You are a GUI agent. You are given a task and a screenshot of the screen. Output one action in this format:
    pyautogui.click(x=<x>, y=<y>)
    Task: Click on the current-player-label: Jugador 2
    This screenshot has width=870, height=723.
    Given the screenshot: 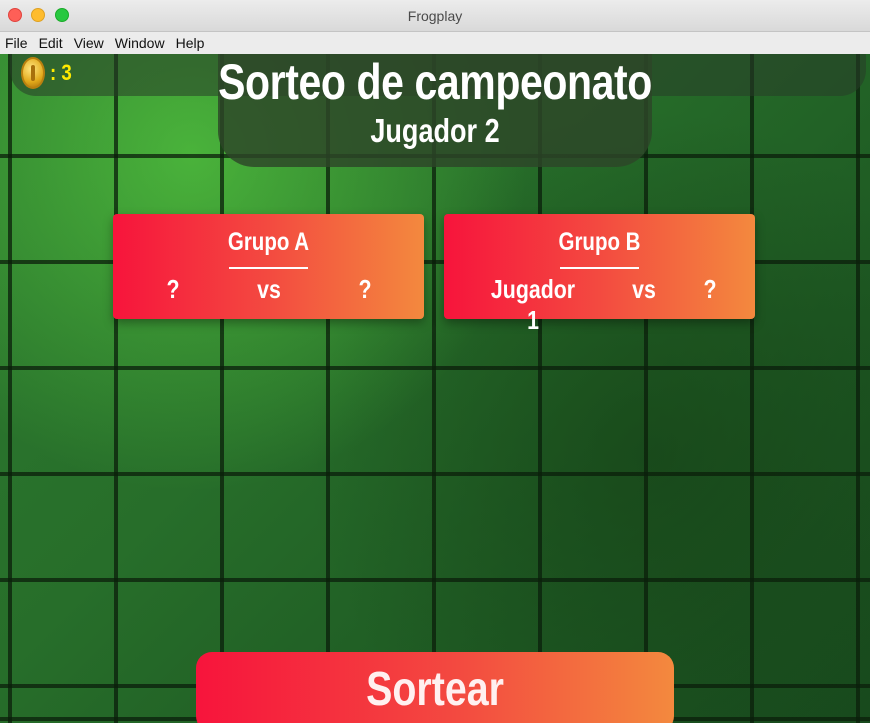 What is the action you would take?
    pyautogui.click(x=435, y=130)
    